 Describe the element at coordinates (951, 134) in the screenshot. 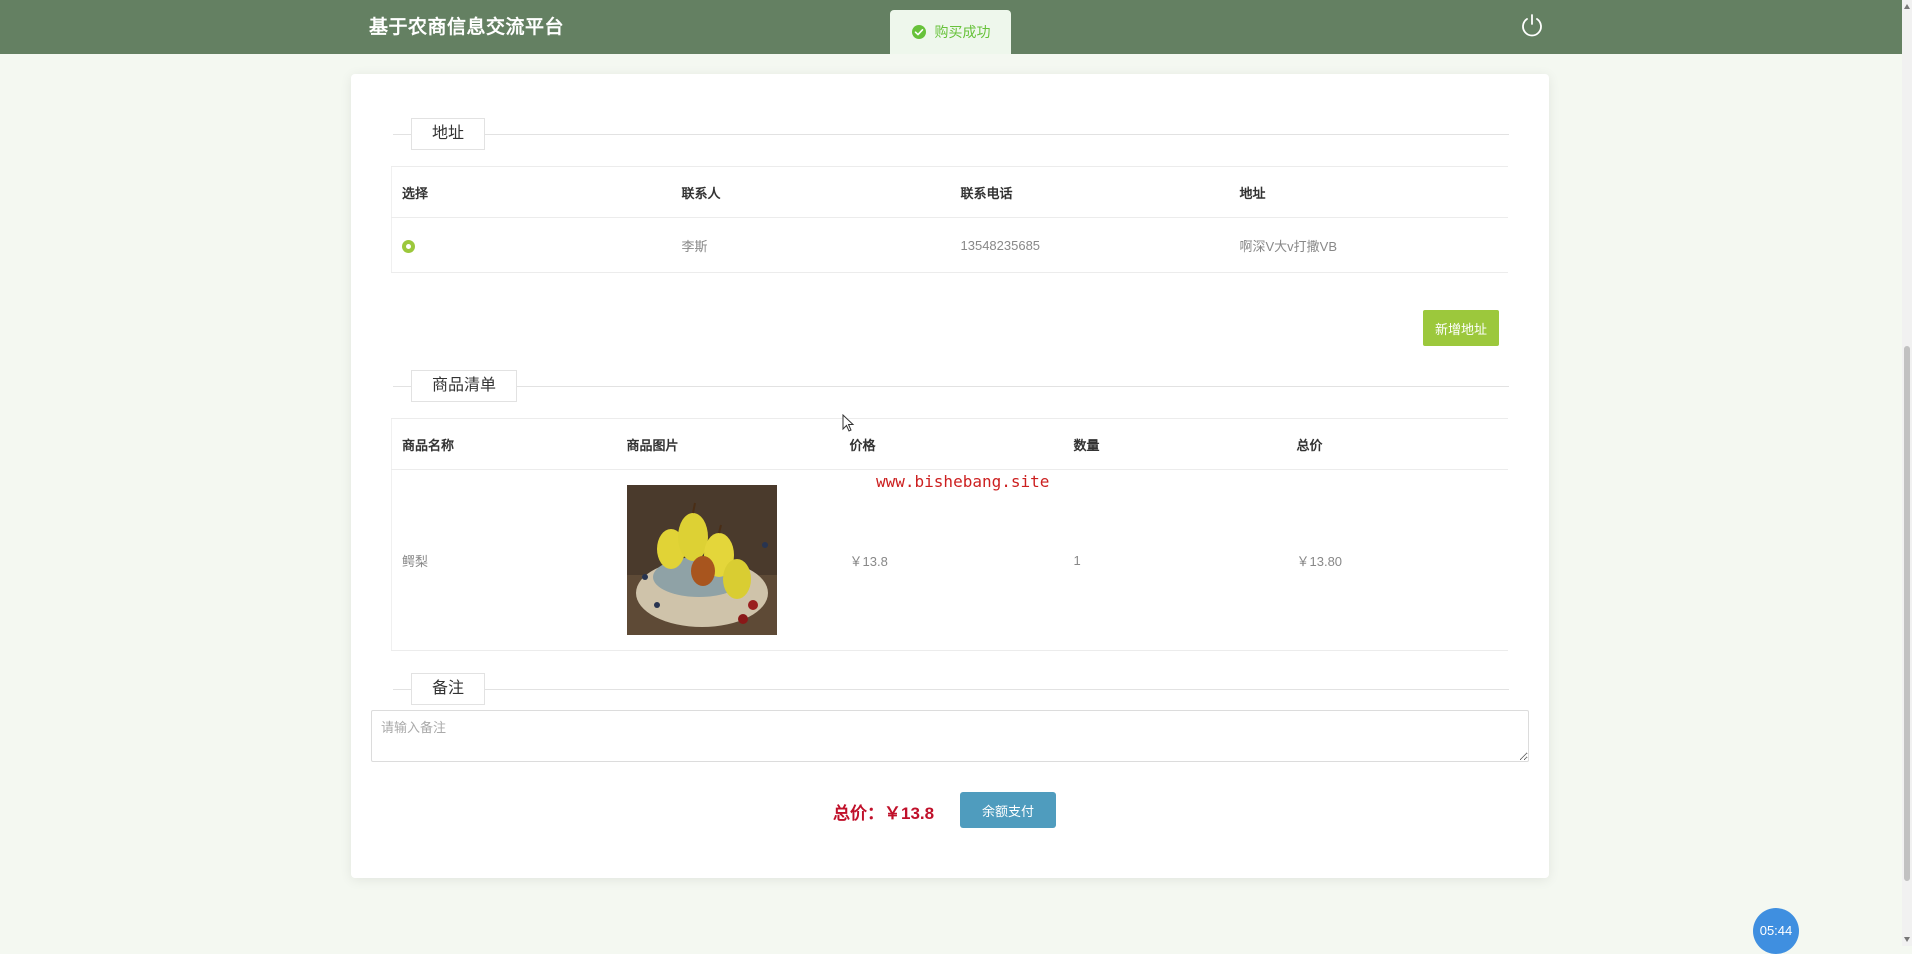

I see `address-divider` at that location.